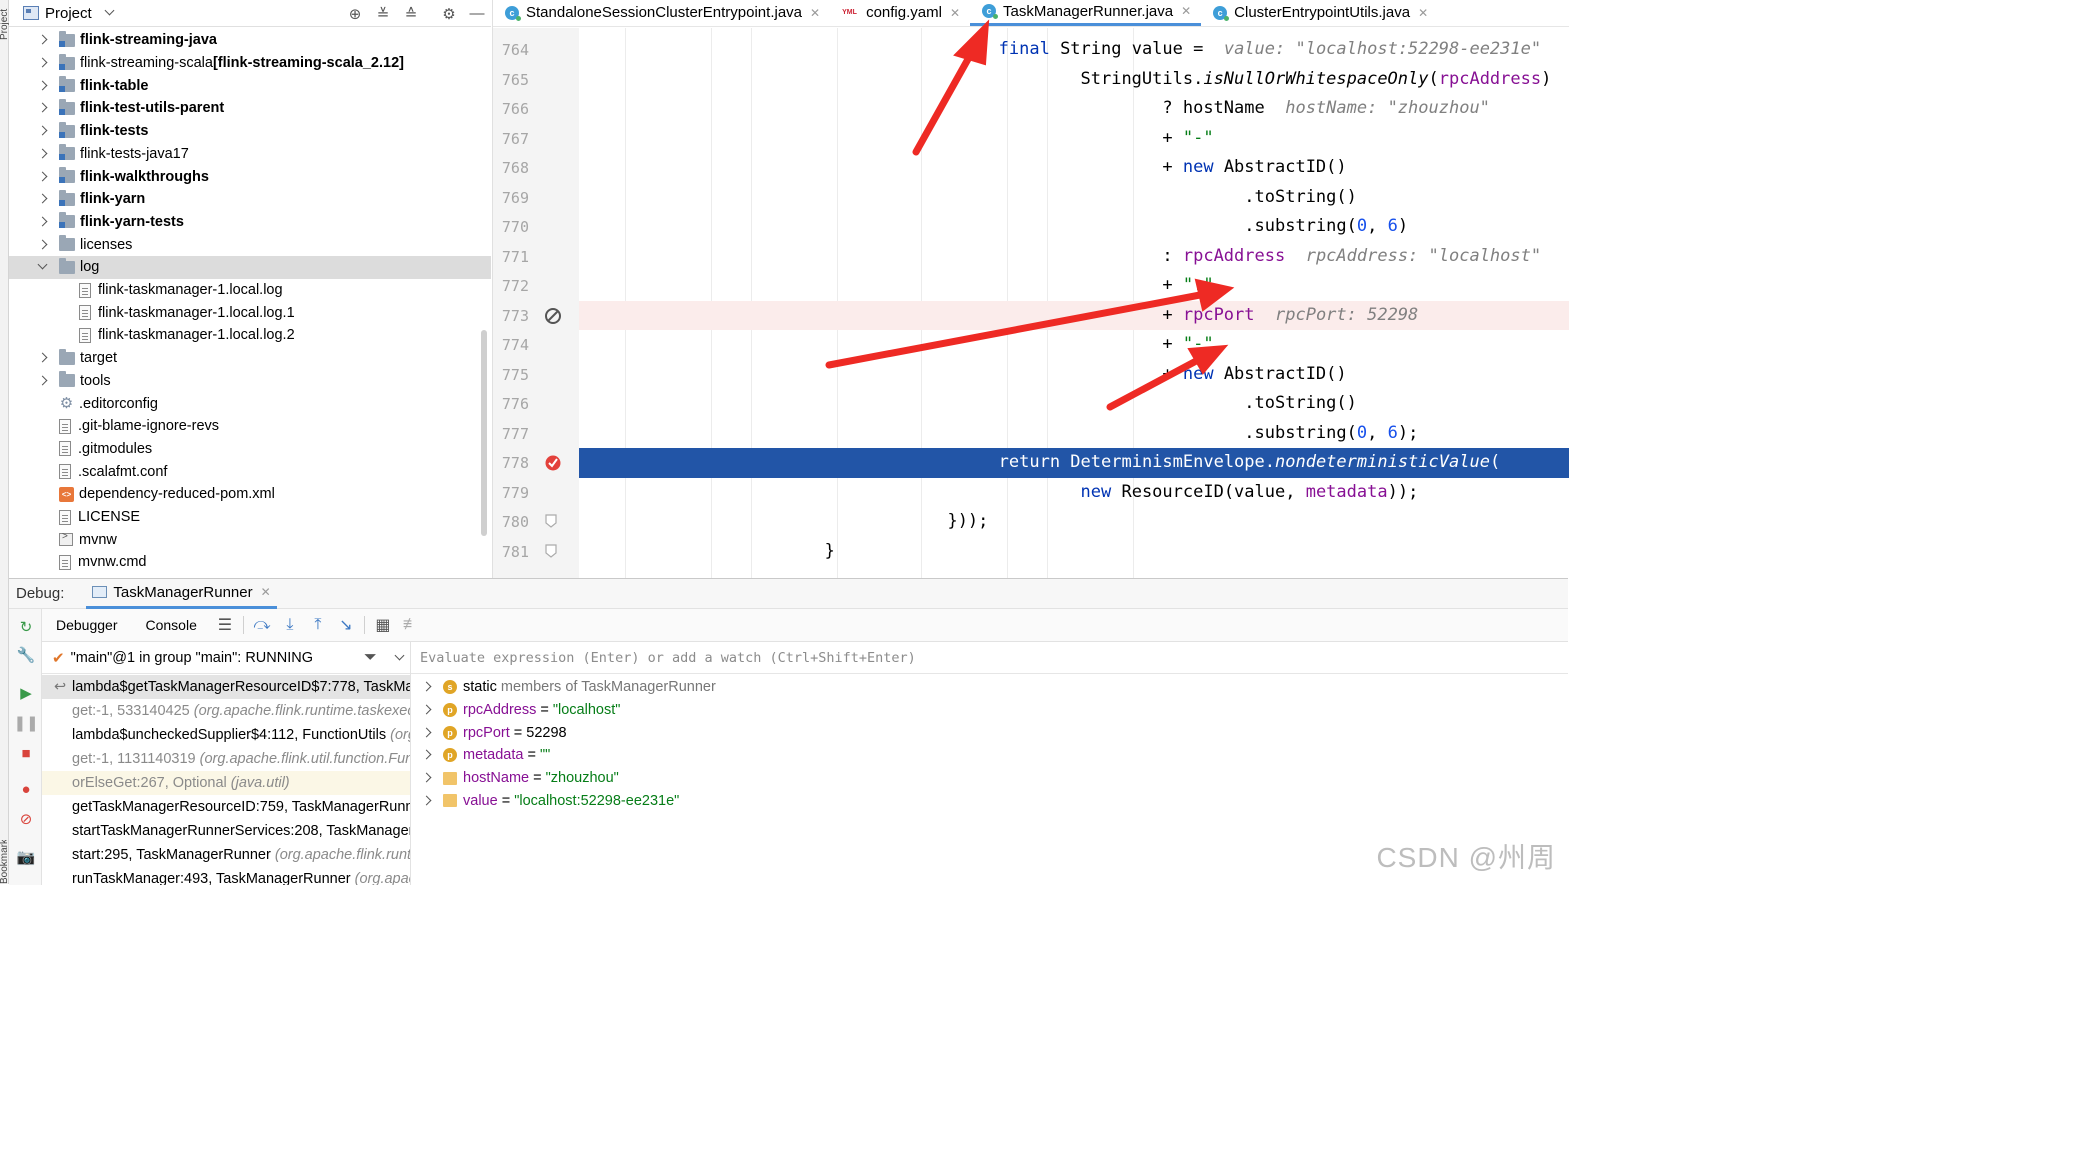 The height and width of the screenshot is (1169, 2074). What do you see at coordinates (318, 625) in the screenshot?
I see `step-out-icon: ⤒` at bounding box center [318, 625].